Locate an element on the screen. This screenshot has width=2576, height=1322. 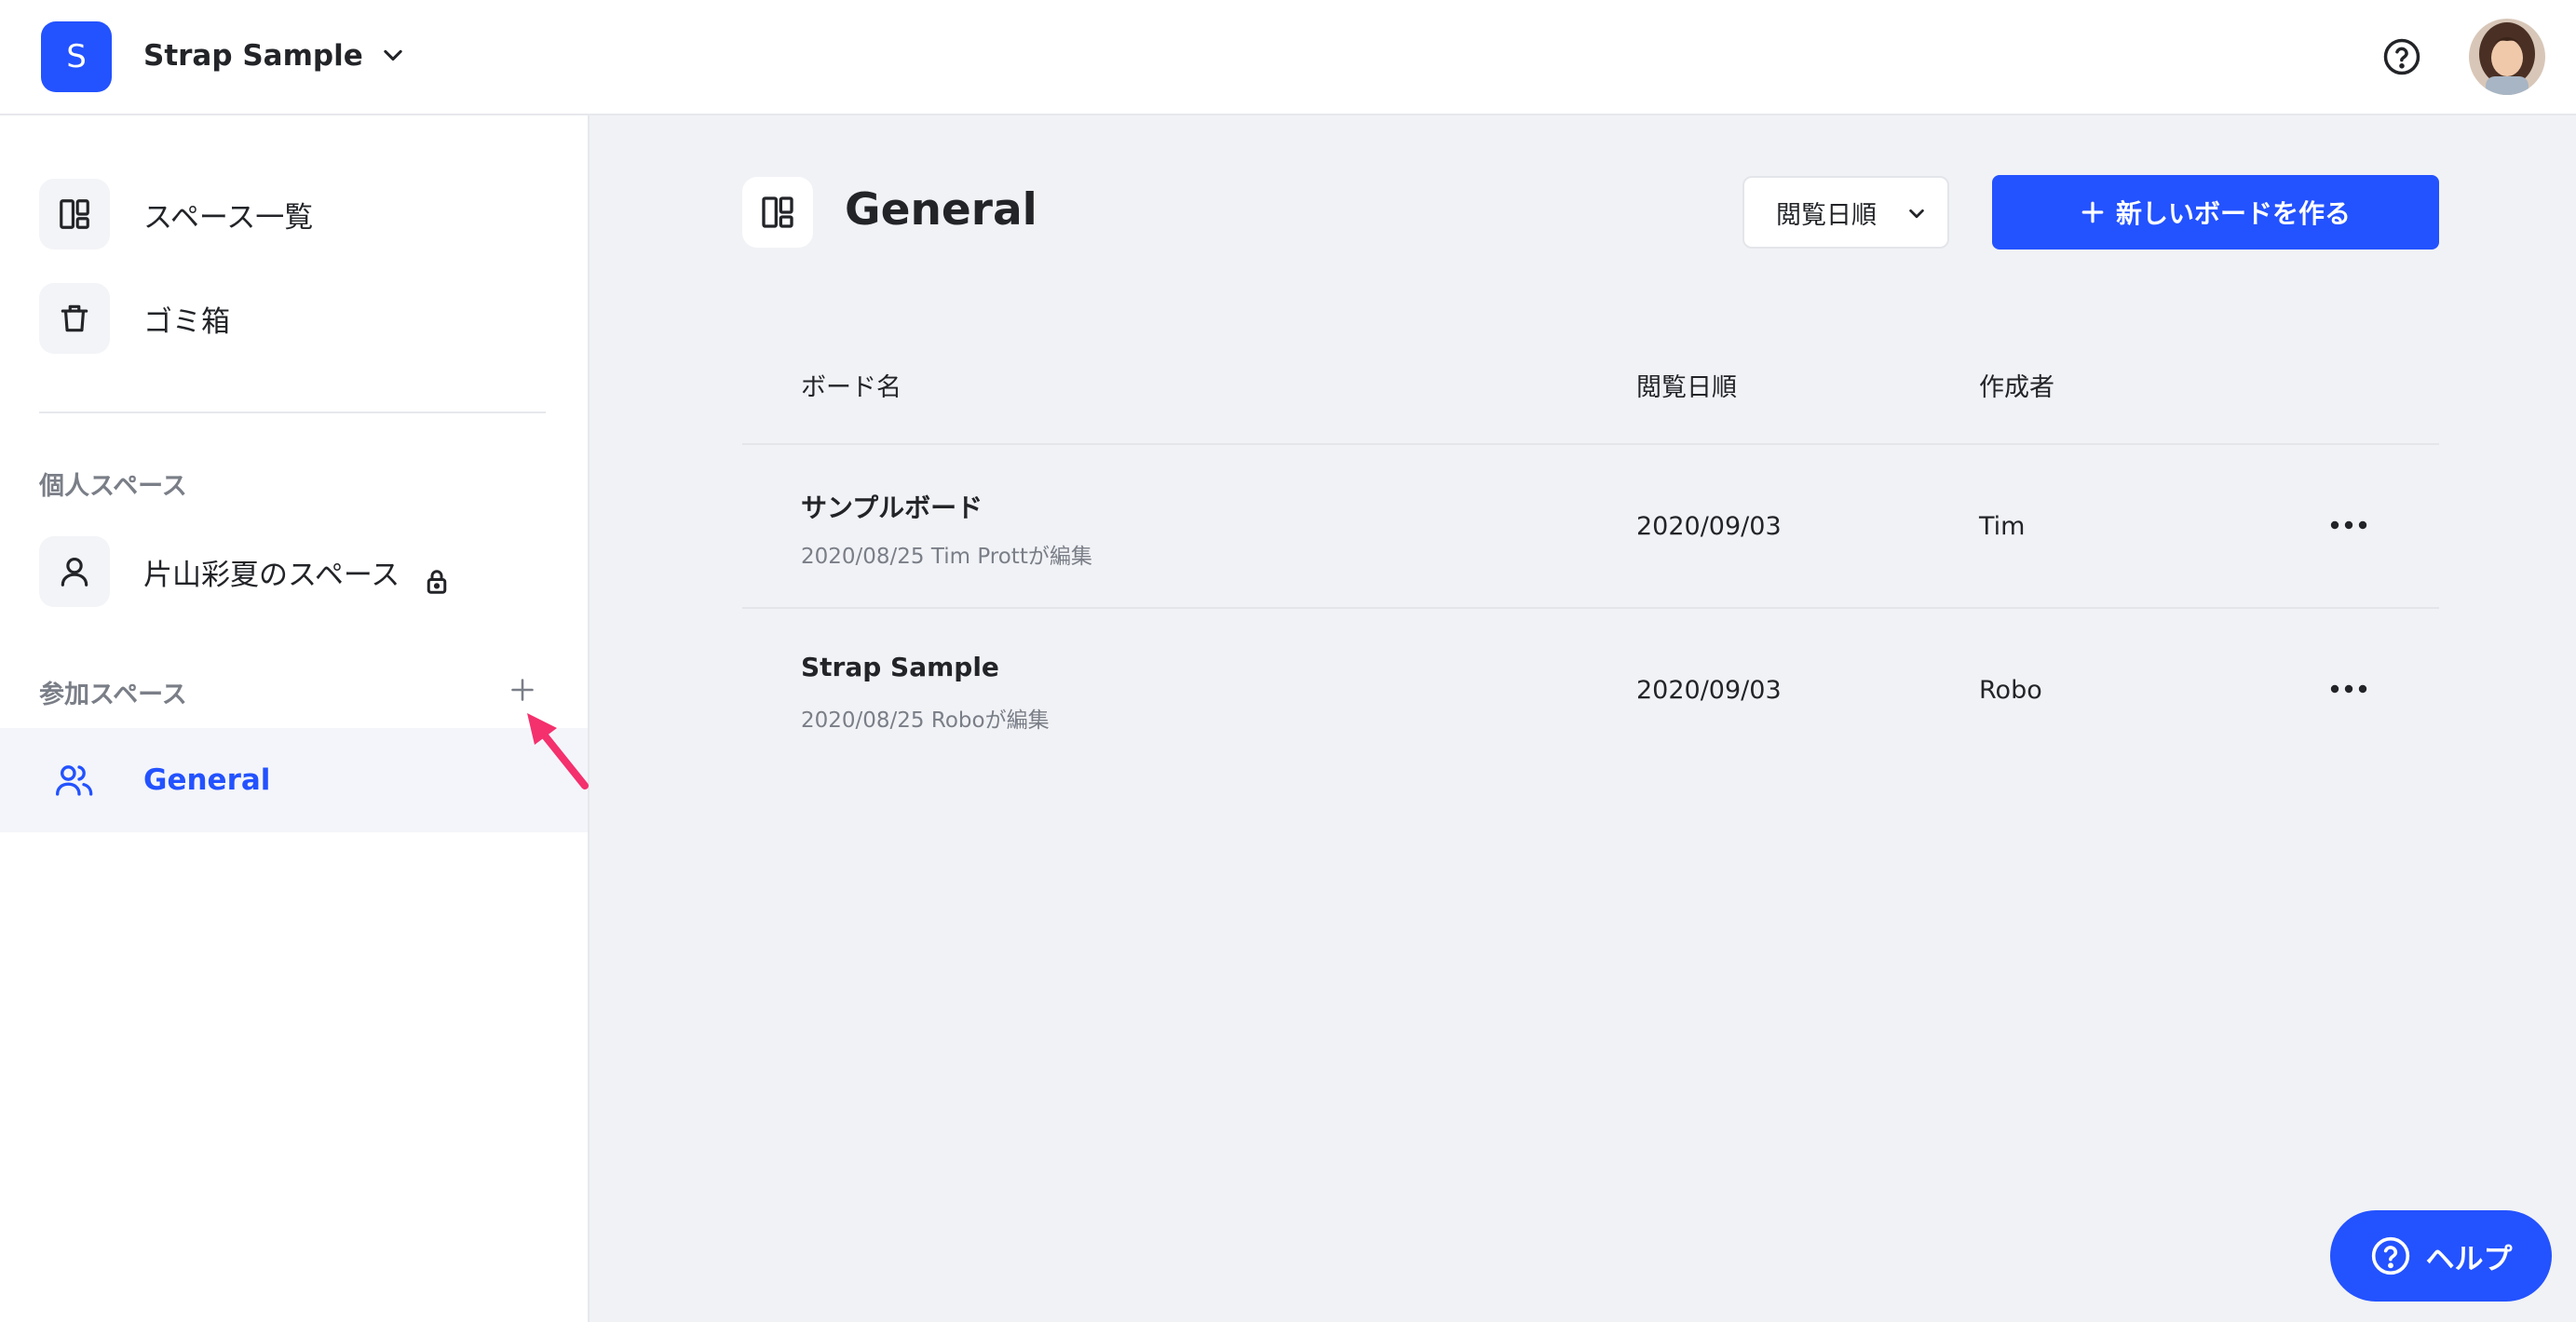
board-edit-meta: 2020/08/25 Roboが編集 is located at coordinates (925, 720).